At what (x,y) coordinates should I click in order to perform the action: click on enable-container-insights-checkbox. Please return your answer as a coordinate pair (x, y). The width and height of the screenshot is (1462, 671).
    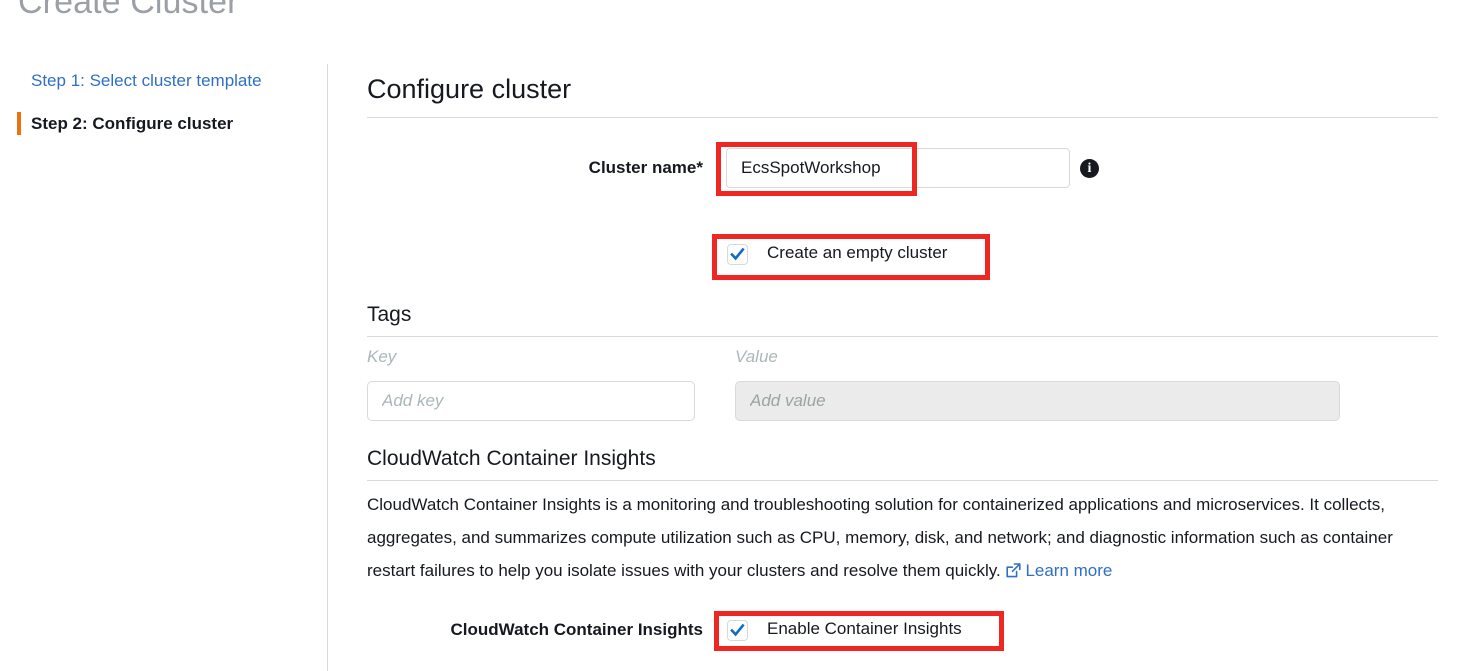
    Looking at the image, I should click on (737, 630).